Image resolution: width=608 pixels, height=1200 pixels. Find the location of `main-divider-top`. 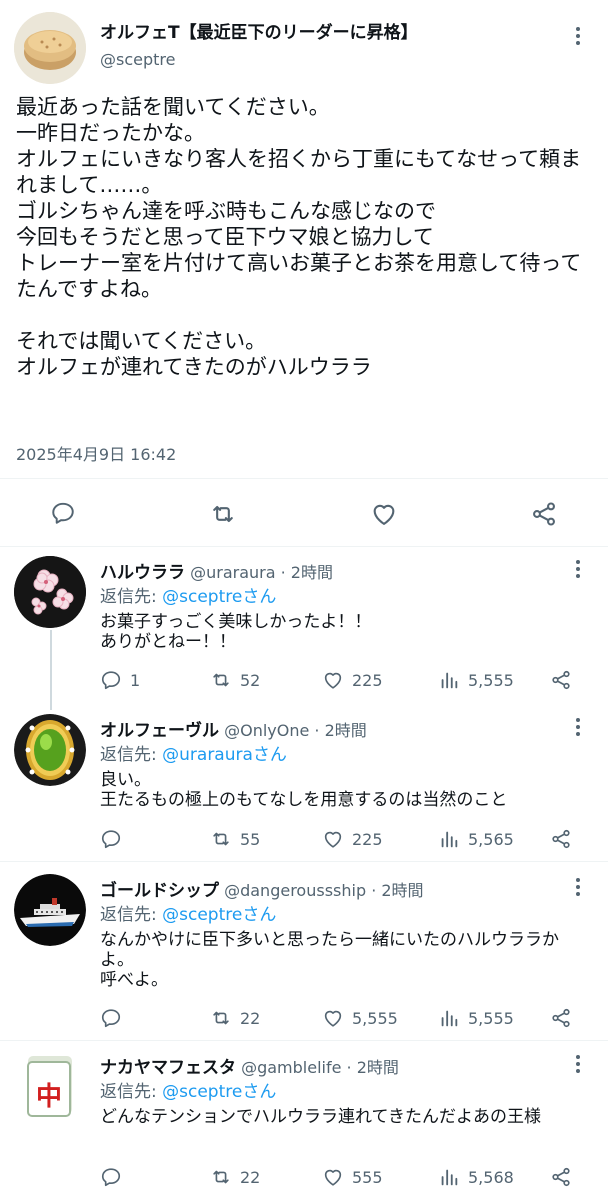

main-divider-top is located at coordinates (304, 478).